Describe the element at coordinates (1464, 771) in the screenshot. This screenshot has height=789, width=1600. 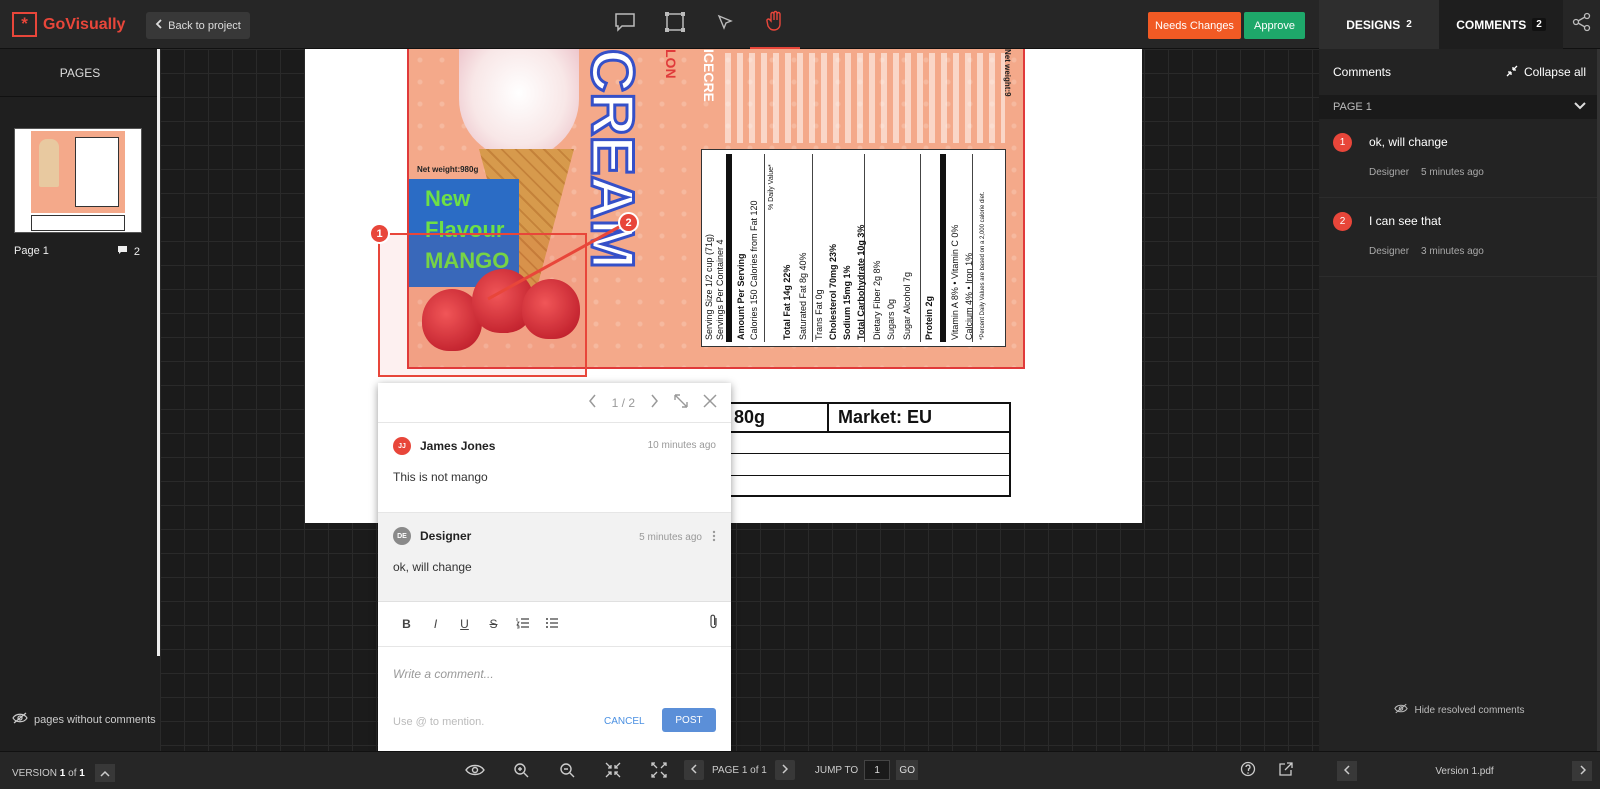
I see `file-name: Version 1.pdf` at that location.